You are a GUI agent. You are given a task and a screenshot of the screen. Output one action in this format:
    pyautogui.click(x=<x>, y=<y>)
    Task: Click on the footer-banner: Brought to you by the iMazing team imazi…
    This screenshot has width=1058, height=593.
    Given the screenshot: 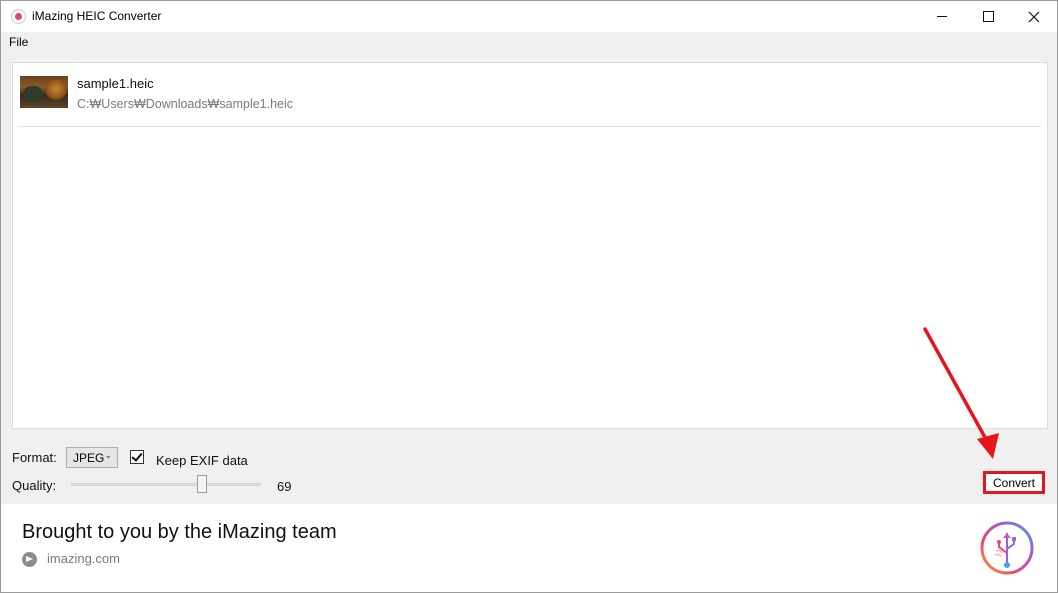 What is the action you would take?
    pyautogui.click(x=529, y=548)
    